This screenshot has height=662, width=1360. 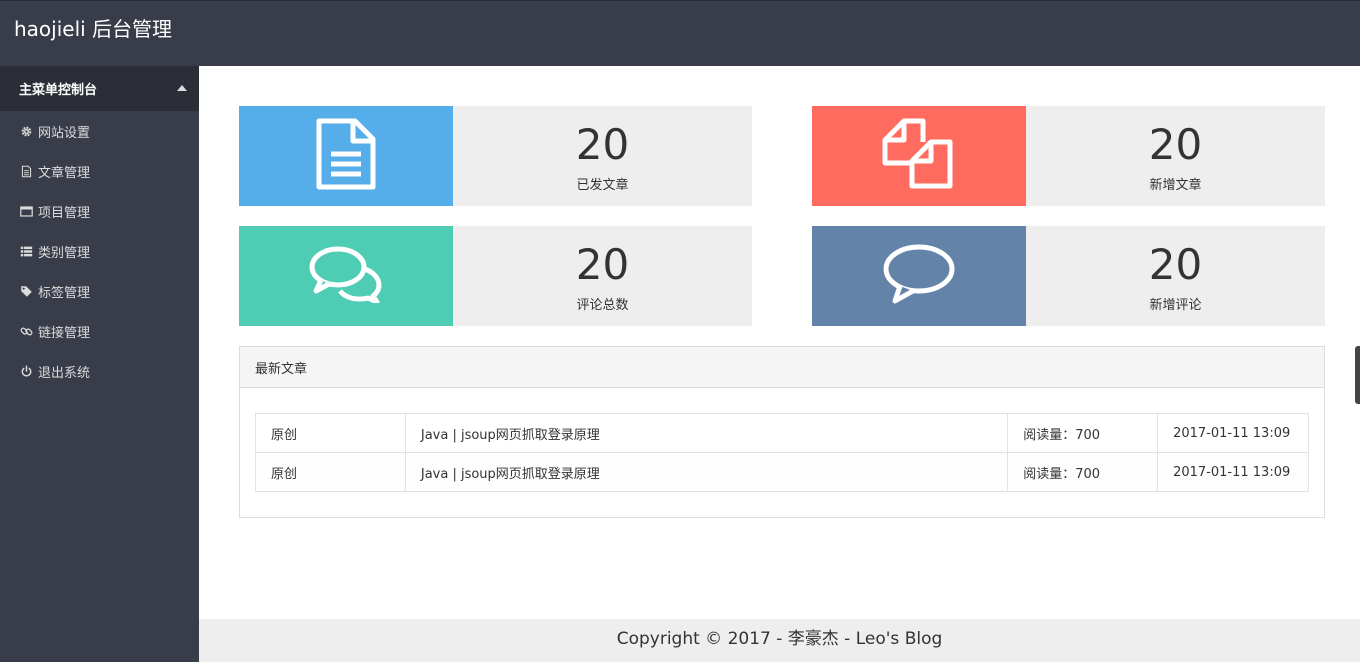 I want to click on sidebar-item-articles: 文章管理, so click(x=99, y=171).